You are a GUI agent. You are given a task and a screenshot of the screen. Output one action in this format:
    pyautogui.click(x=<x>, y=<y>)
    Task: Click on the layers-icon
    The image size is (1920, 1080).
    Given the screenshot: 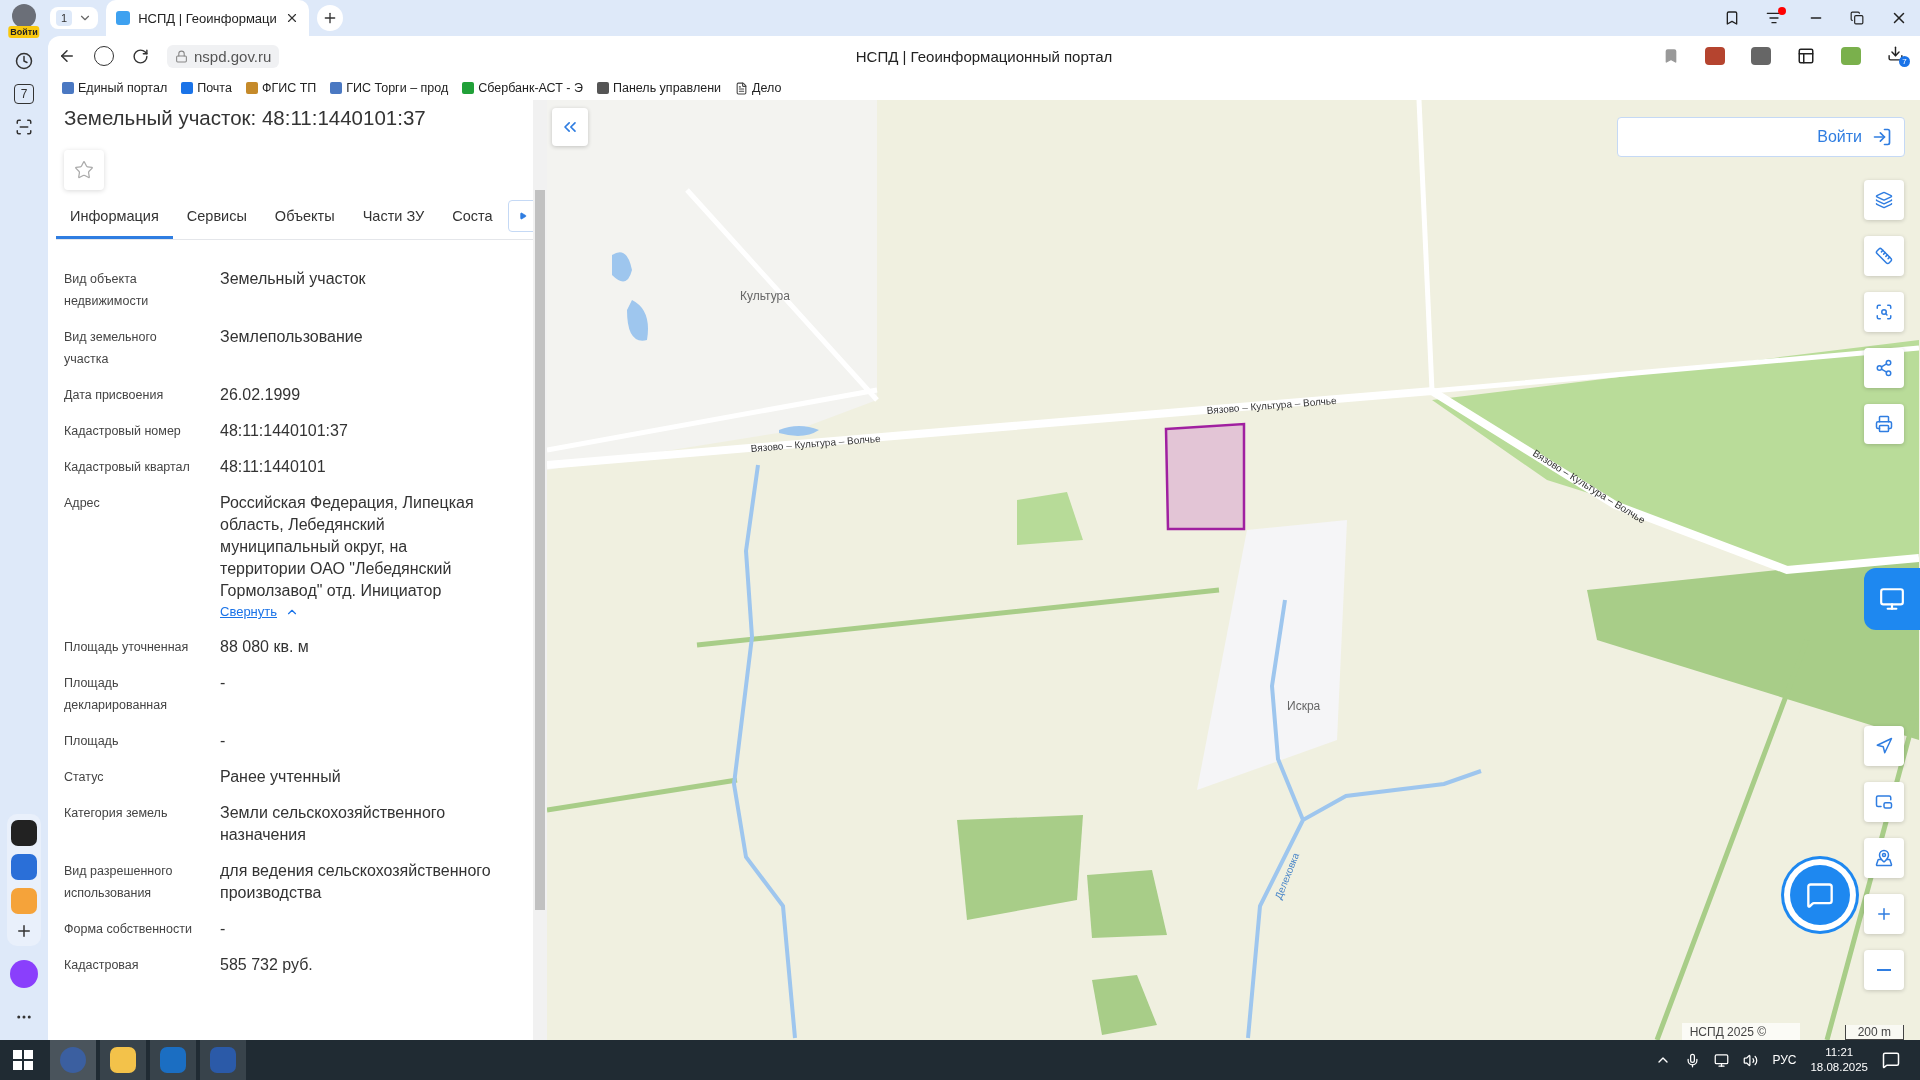 What is the action you would take?
    pyautogui.click(x=1884, y=200)
    